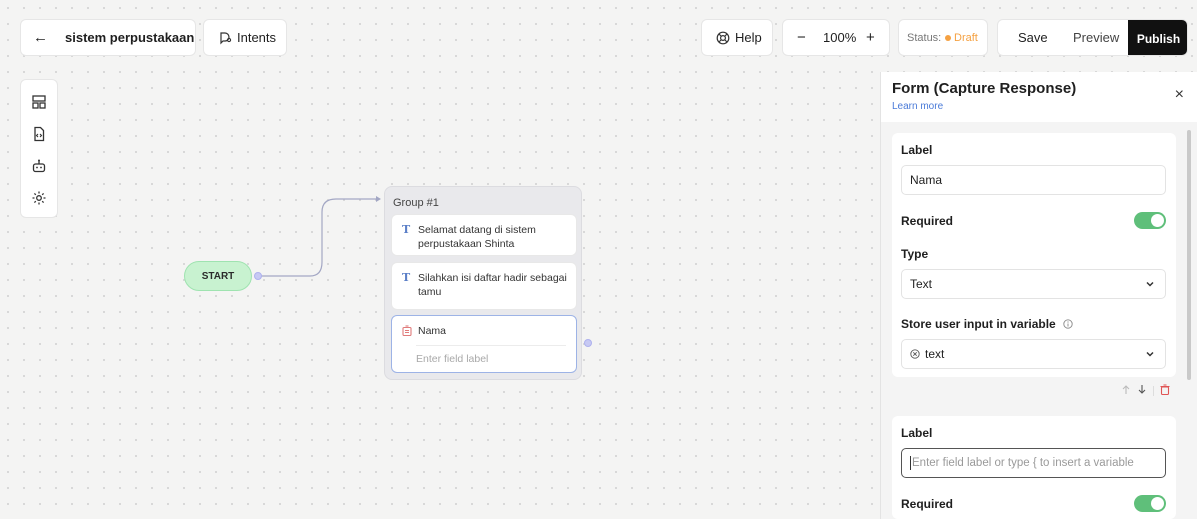 The width and height of the screenshot is (1197, 519). What do you see at coordinates (723, 38) in the screenshot?
I see `help-icon` at bounding box center [723, 38].